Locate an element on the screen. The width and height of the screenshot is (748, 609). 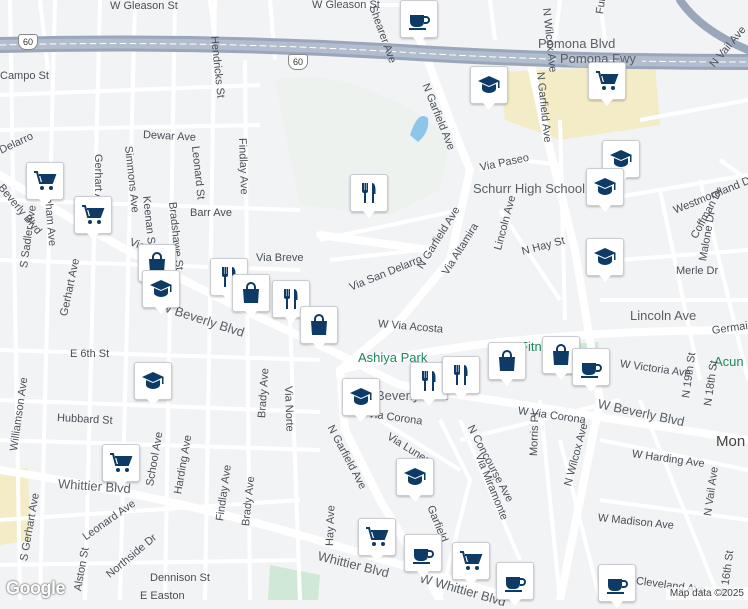
street-label: Merle Dr is located at coordinates (697, 271).